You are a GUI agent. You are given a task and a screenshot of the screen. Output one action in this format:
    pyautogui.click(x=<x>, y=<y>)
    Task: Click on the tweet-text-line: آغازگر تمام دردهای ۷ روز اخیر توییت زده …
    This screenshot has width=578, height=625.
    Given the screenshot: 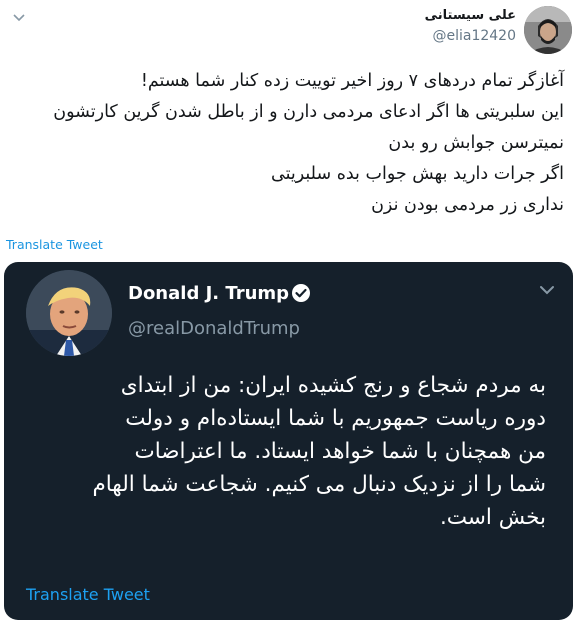 What is the action you would take?
    pyautogui.click(x=352, y=81)
    